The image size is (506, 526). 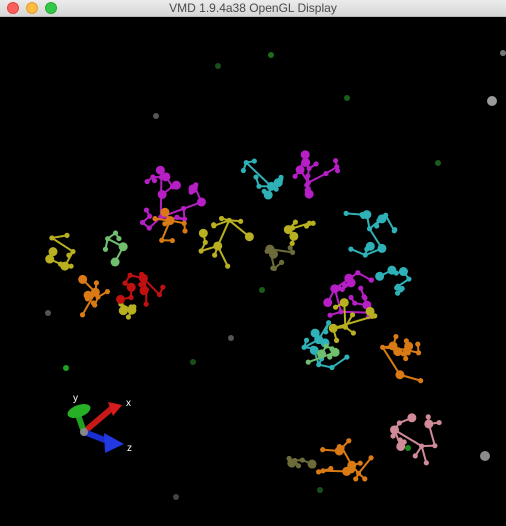 I want to click on title-bar: VMD 1.9.4a38 OpenGL Display, so click(x=253, y=8).